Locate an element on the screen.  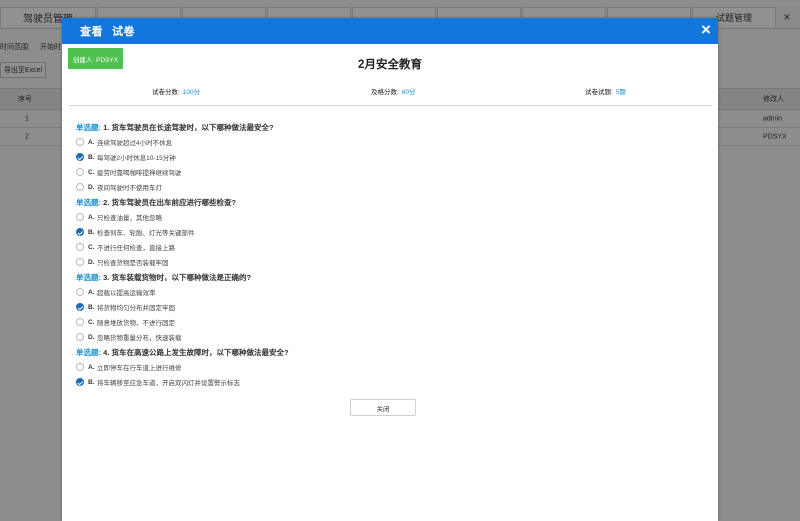
option-item: C. 疲劳时靠喝咖啡提神继续驾驶 is located at coordinates (129, 172).